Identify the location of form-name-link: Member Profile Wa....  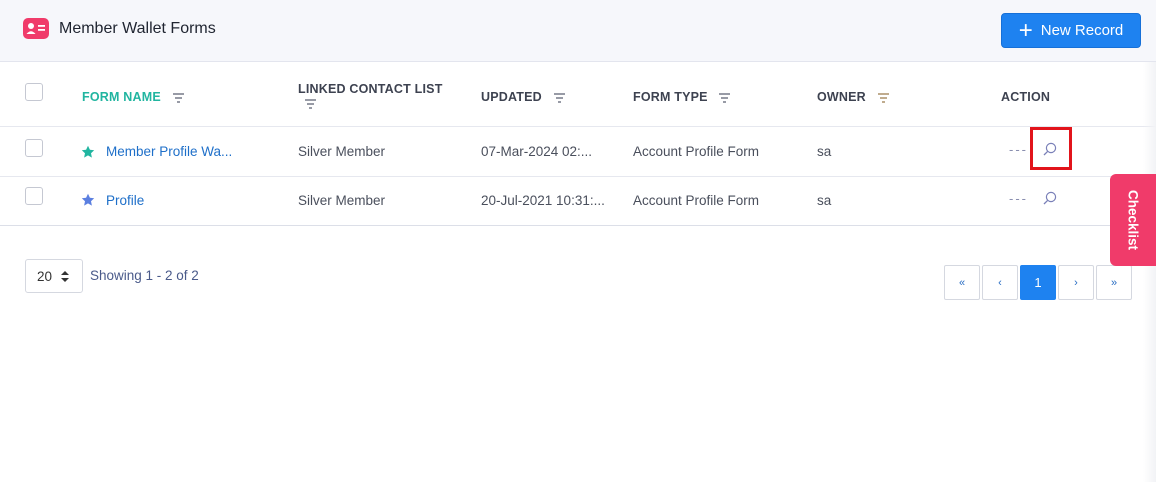
(169, 151).